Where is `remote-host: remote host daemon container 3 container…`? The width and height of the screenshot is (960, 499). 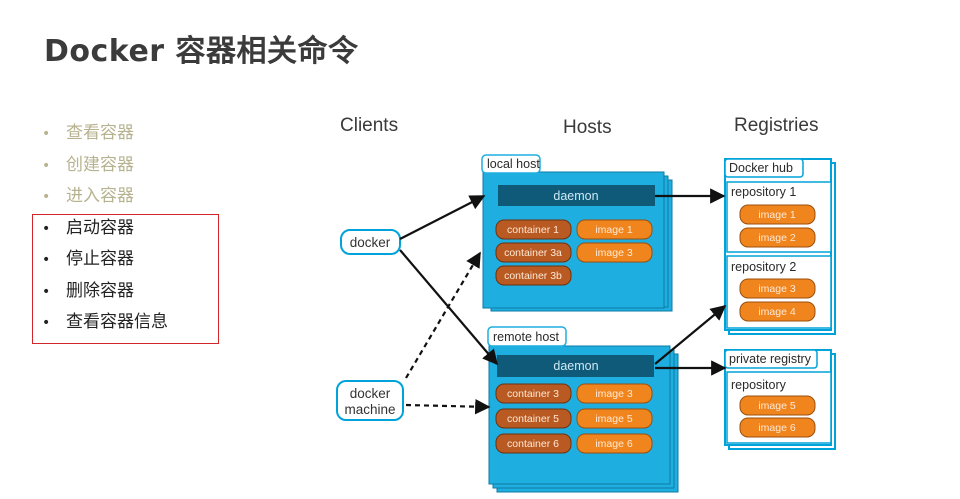 remote-host: remote host daemon container 3 container… is located at coordinates (583, 409).